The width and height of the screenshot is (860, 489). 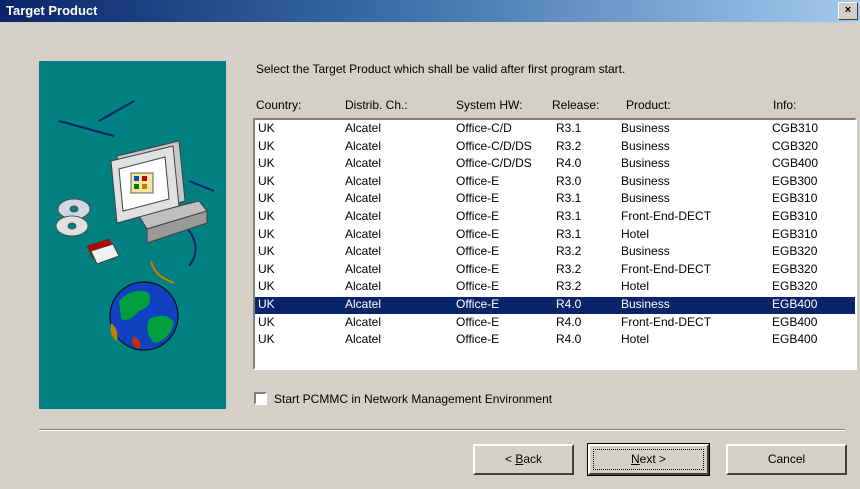 What do you see at coordinates (555, 340) in the screenshot?
I see `table-row: UK Alcatel Office-E R4.0 Hotel EGB400` at bounding box center [555, 340].